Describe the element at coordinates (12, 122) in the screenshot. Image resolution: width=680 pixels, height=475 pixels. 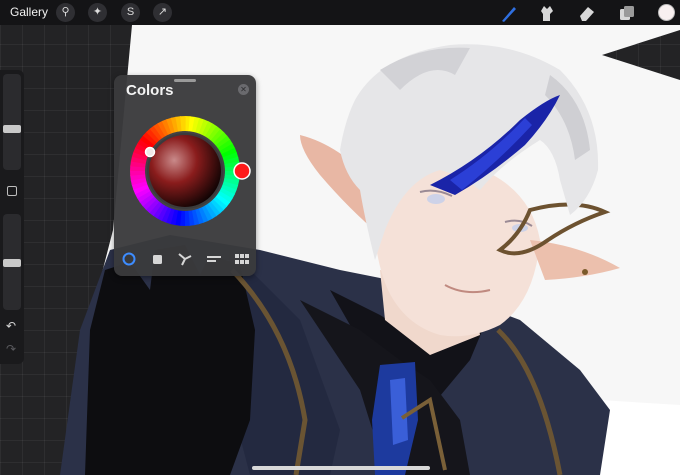
I see `brush-size-slider` at that location.